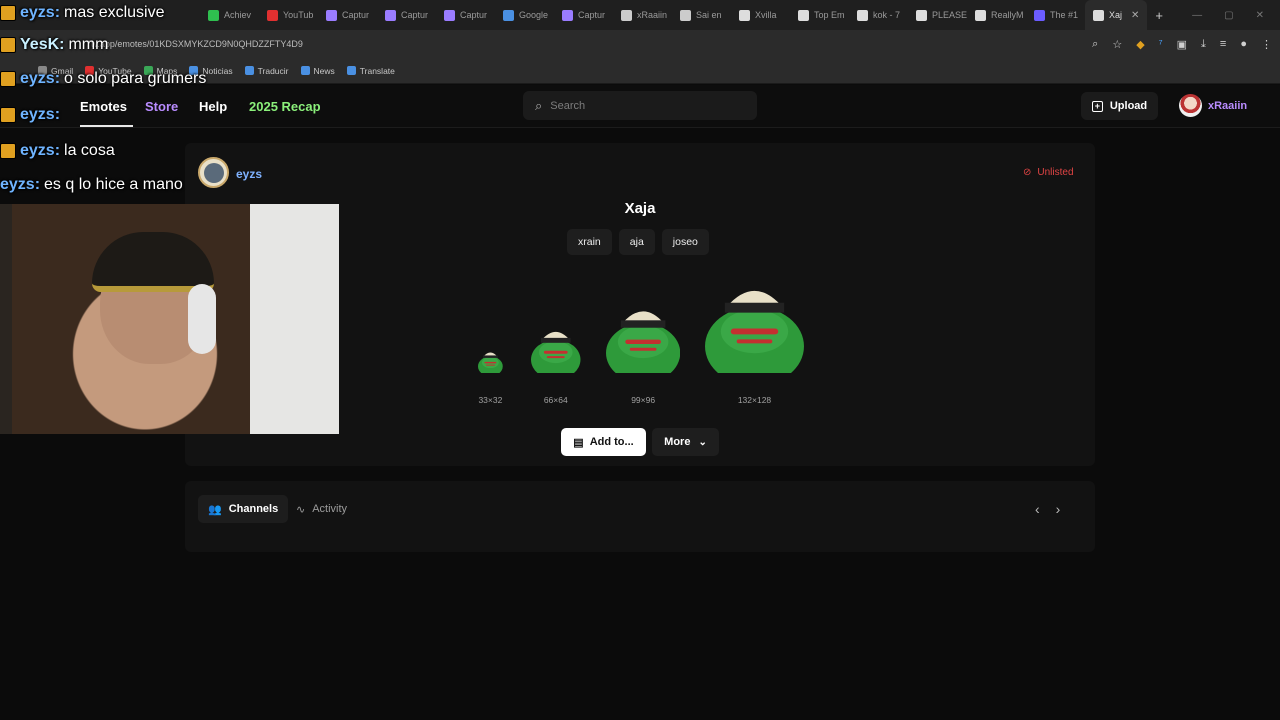 The image size is (1280, 720). I want to click on tab-channels: 👥 Channels, so click(243, 509).